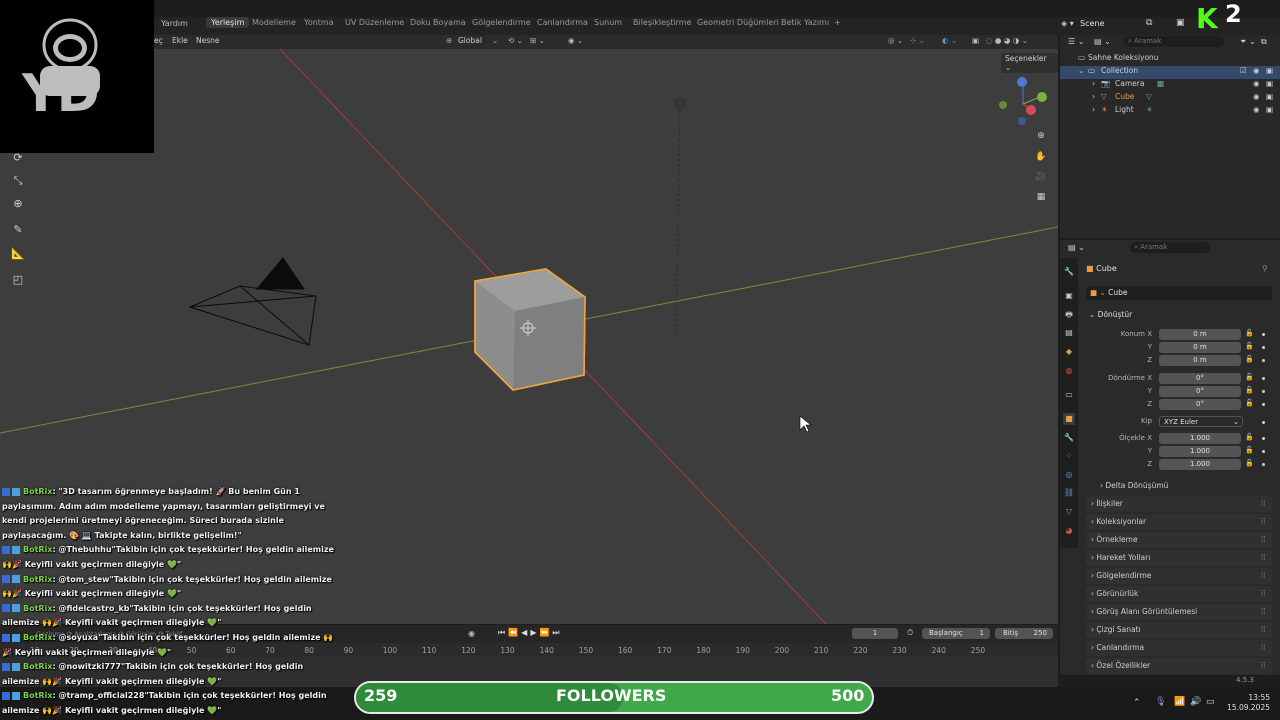  I want to click on transform-header: ⌄ Dönüştür, so click(1110, 314).